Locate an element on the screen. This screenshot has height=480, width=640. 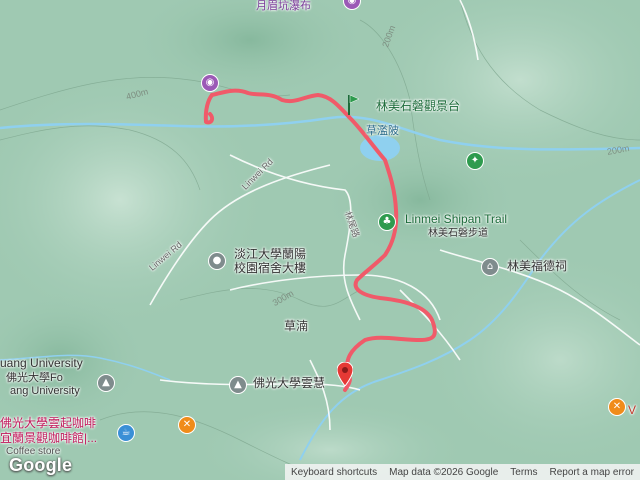
report-map-error-link: Report a map error is located at coordinates (592, 472).